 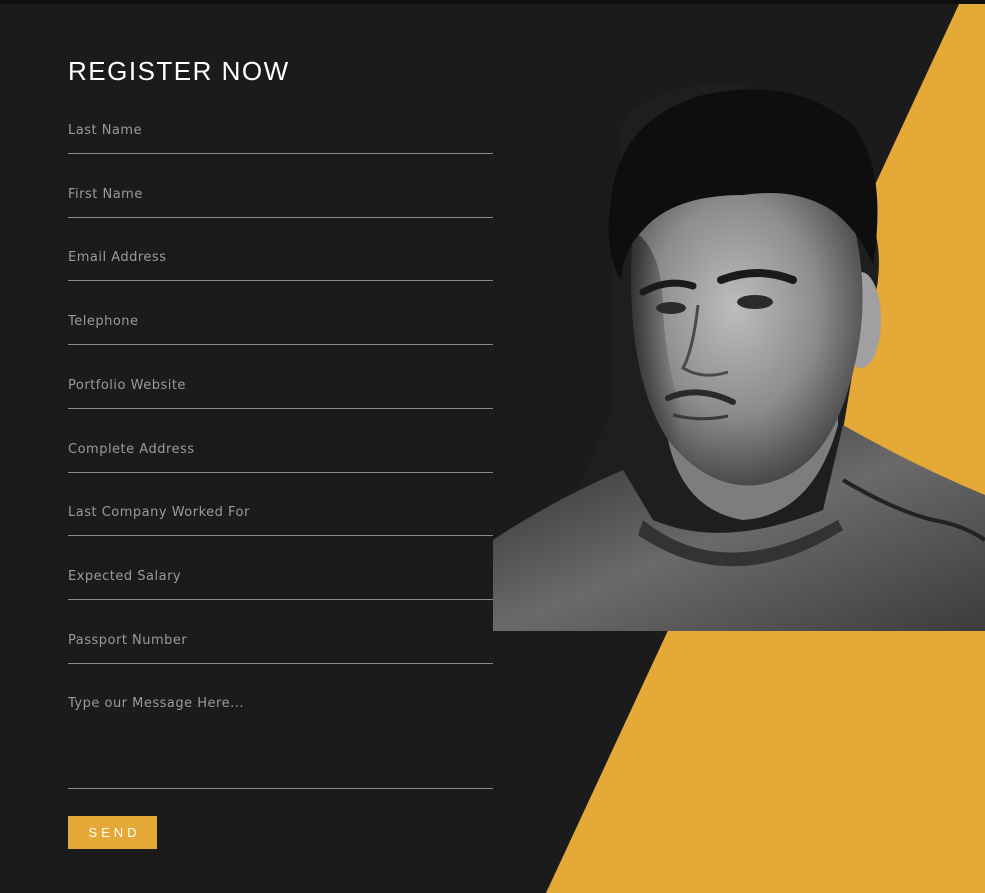 What do you see at coordinates (280, 130) in the screenshot?
I see `last-name-input` at bounding box center [280, 130].